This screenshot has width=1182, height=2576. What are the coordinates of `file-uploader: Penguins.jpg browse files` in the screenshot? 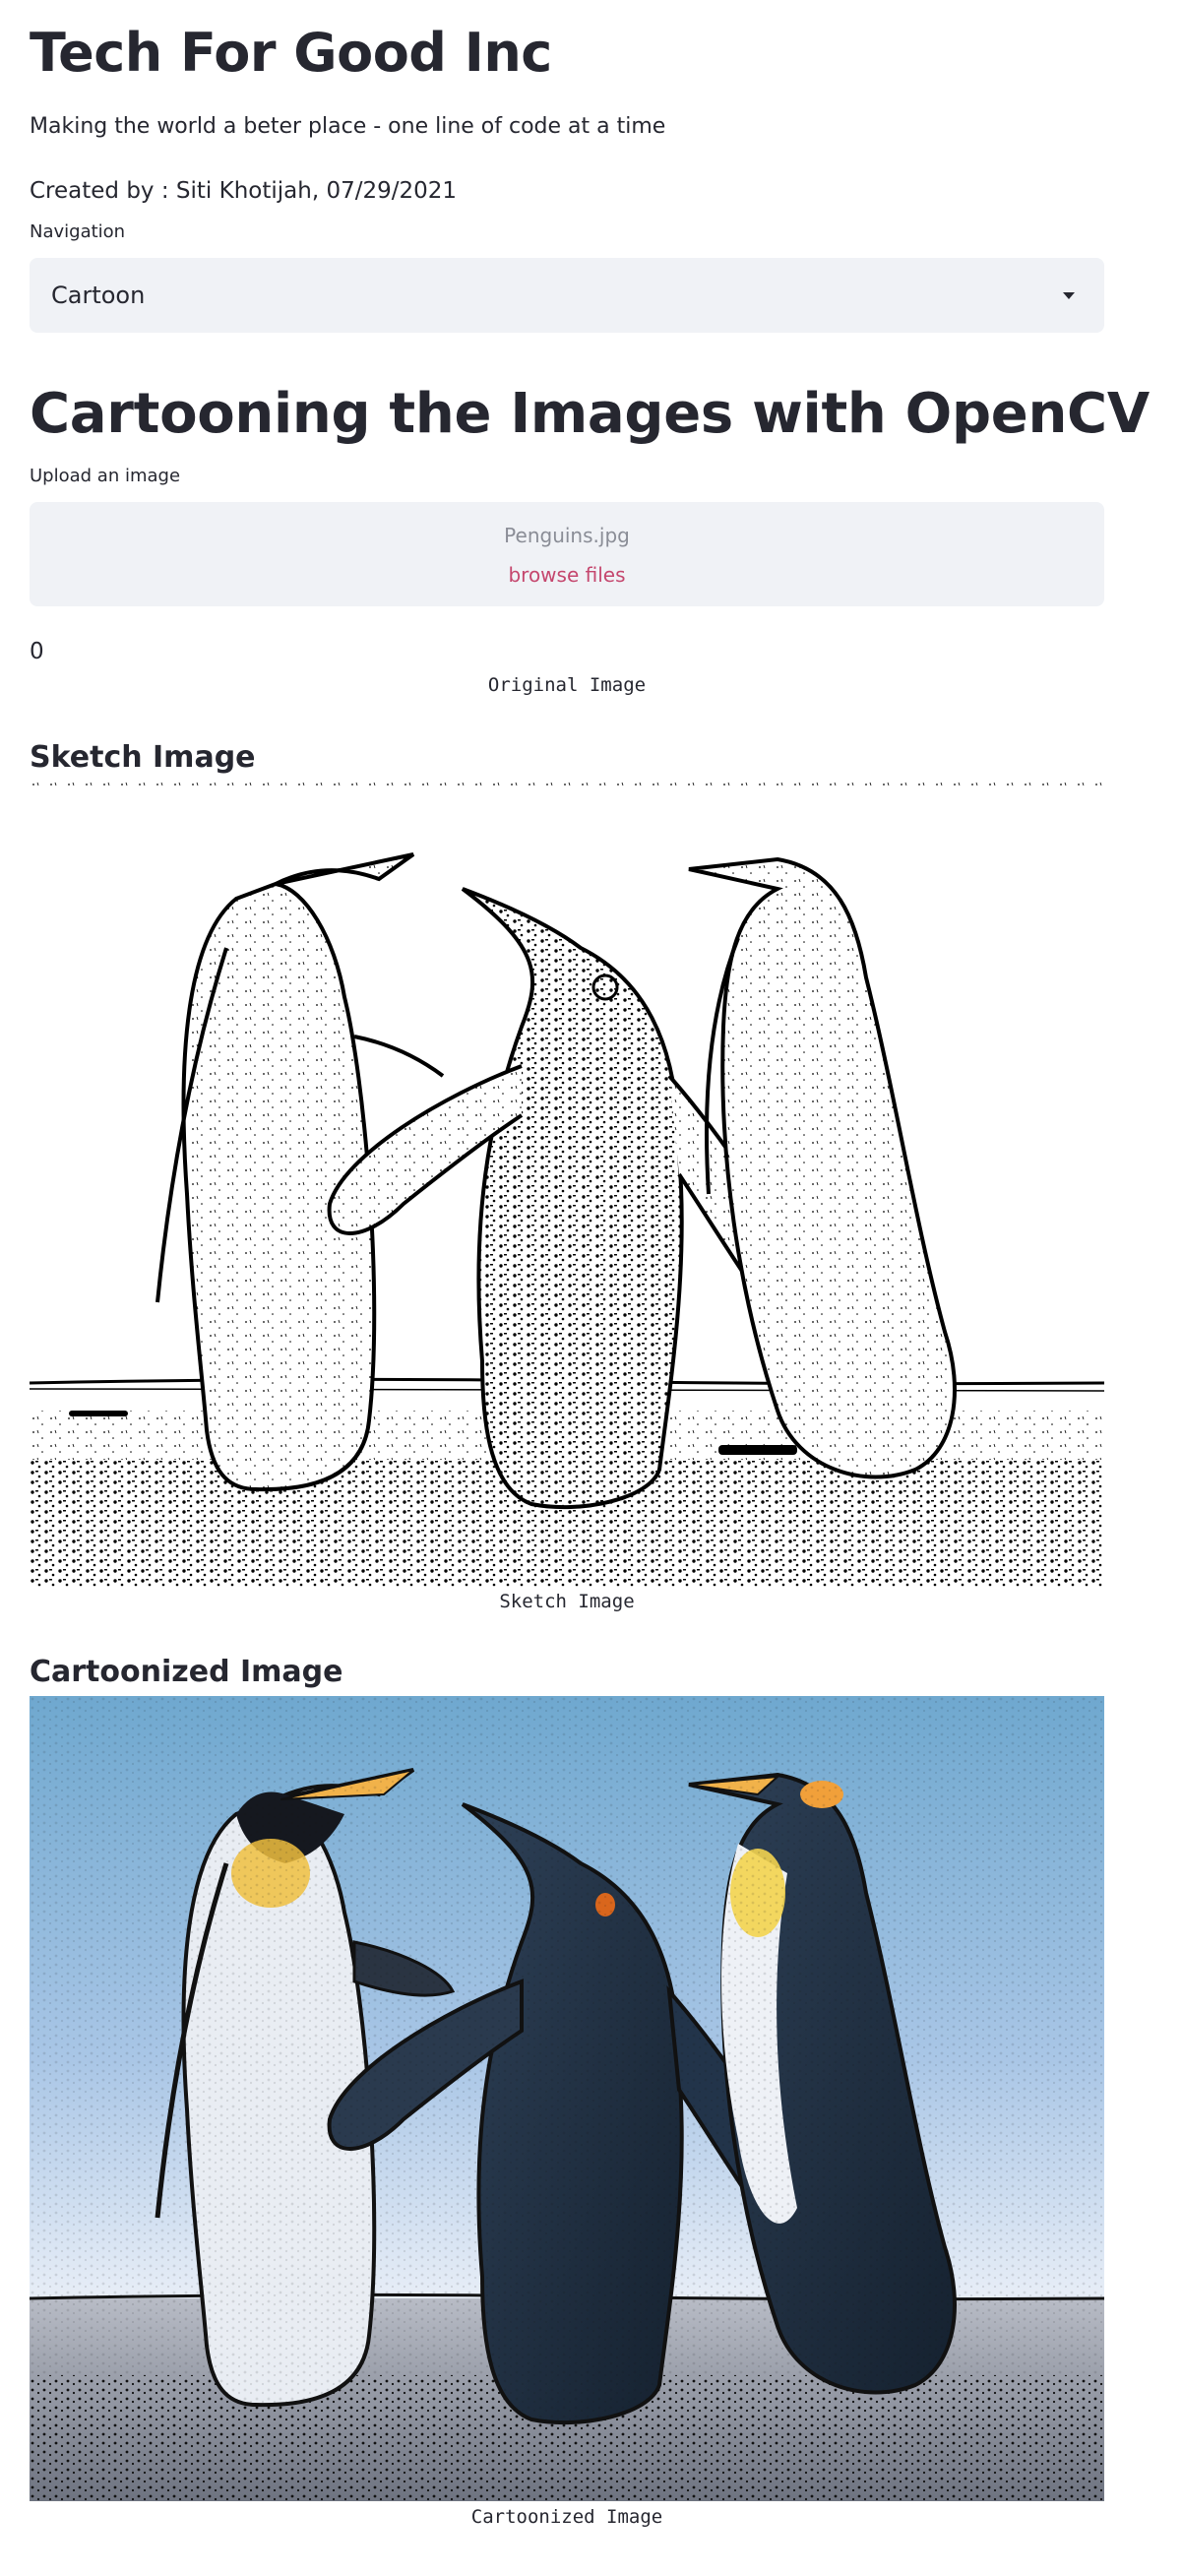 It's located at (567, 554).